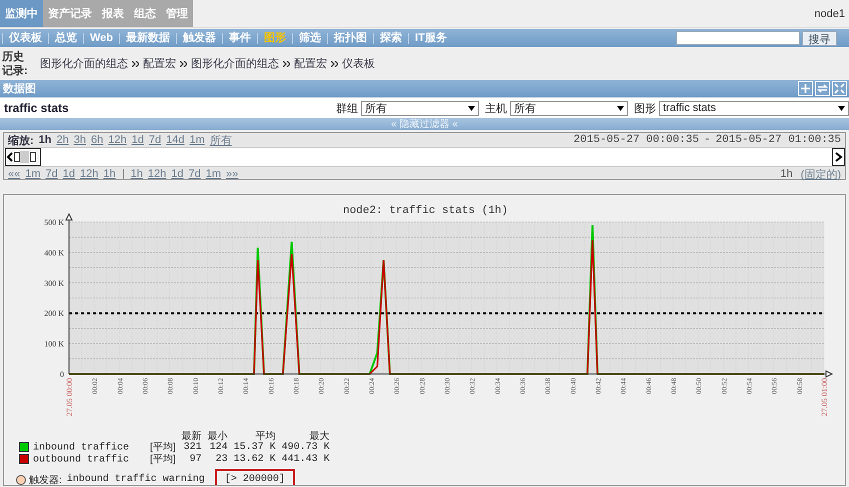  I want to click on search-field, so click(738, 38).